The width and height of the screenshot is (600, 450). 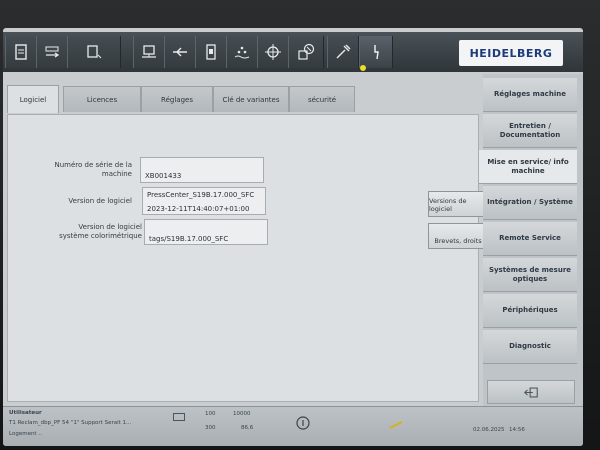 What do you see at coordinates (306, 52) in the screenshot?
I see `color-icon` at bounding box center [306, 52].